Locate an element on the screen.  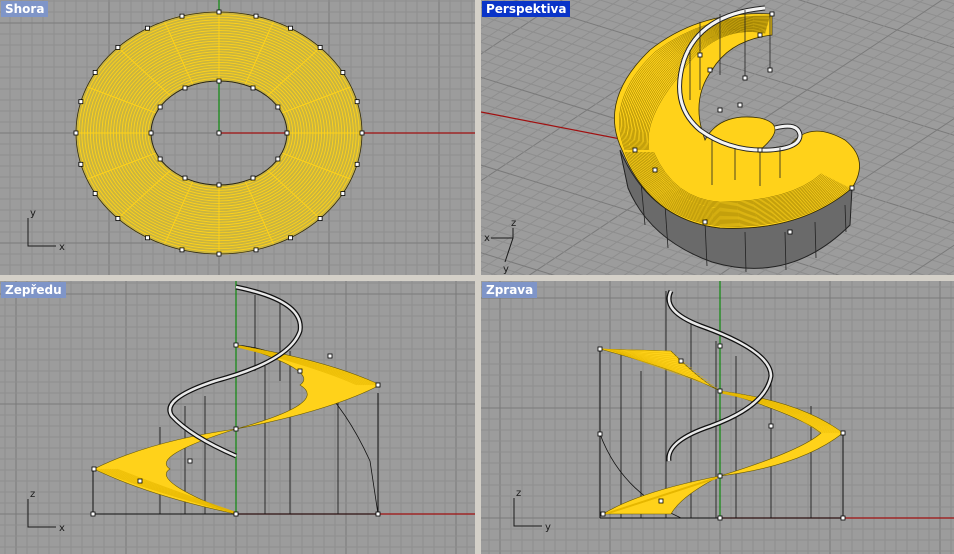
axis-gizmo-lines is located at coordinates (527, 512).